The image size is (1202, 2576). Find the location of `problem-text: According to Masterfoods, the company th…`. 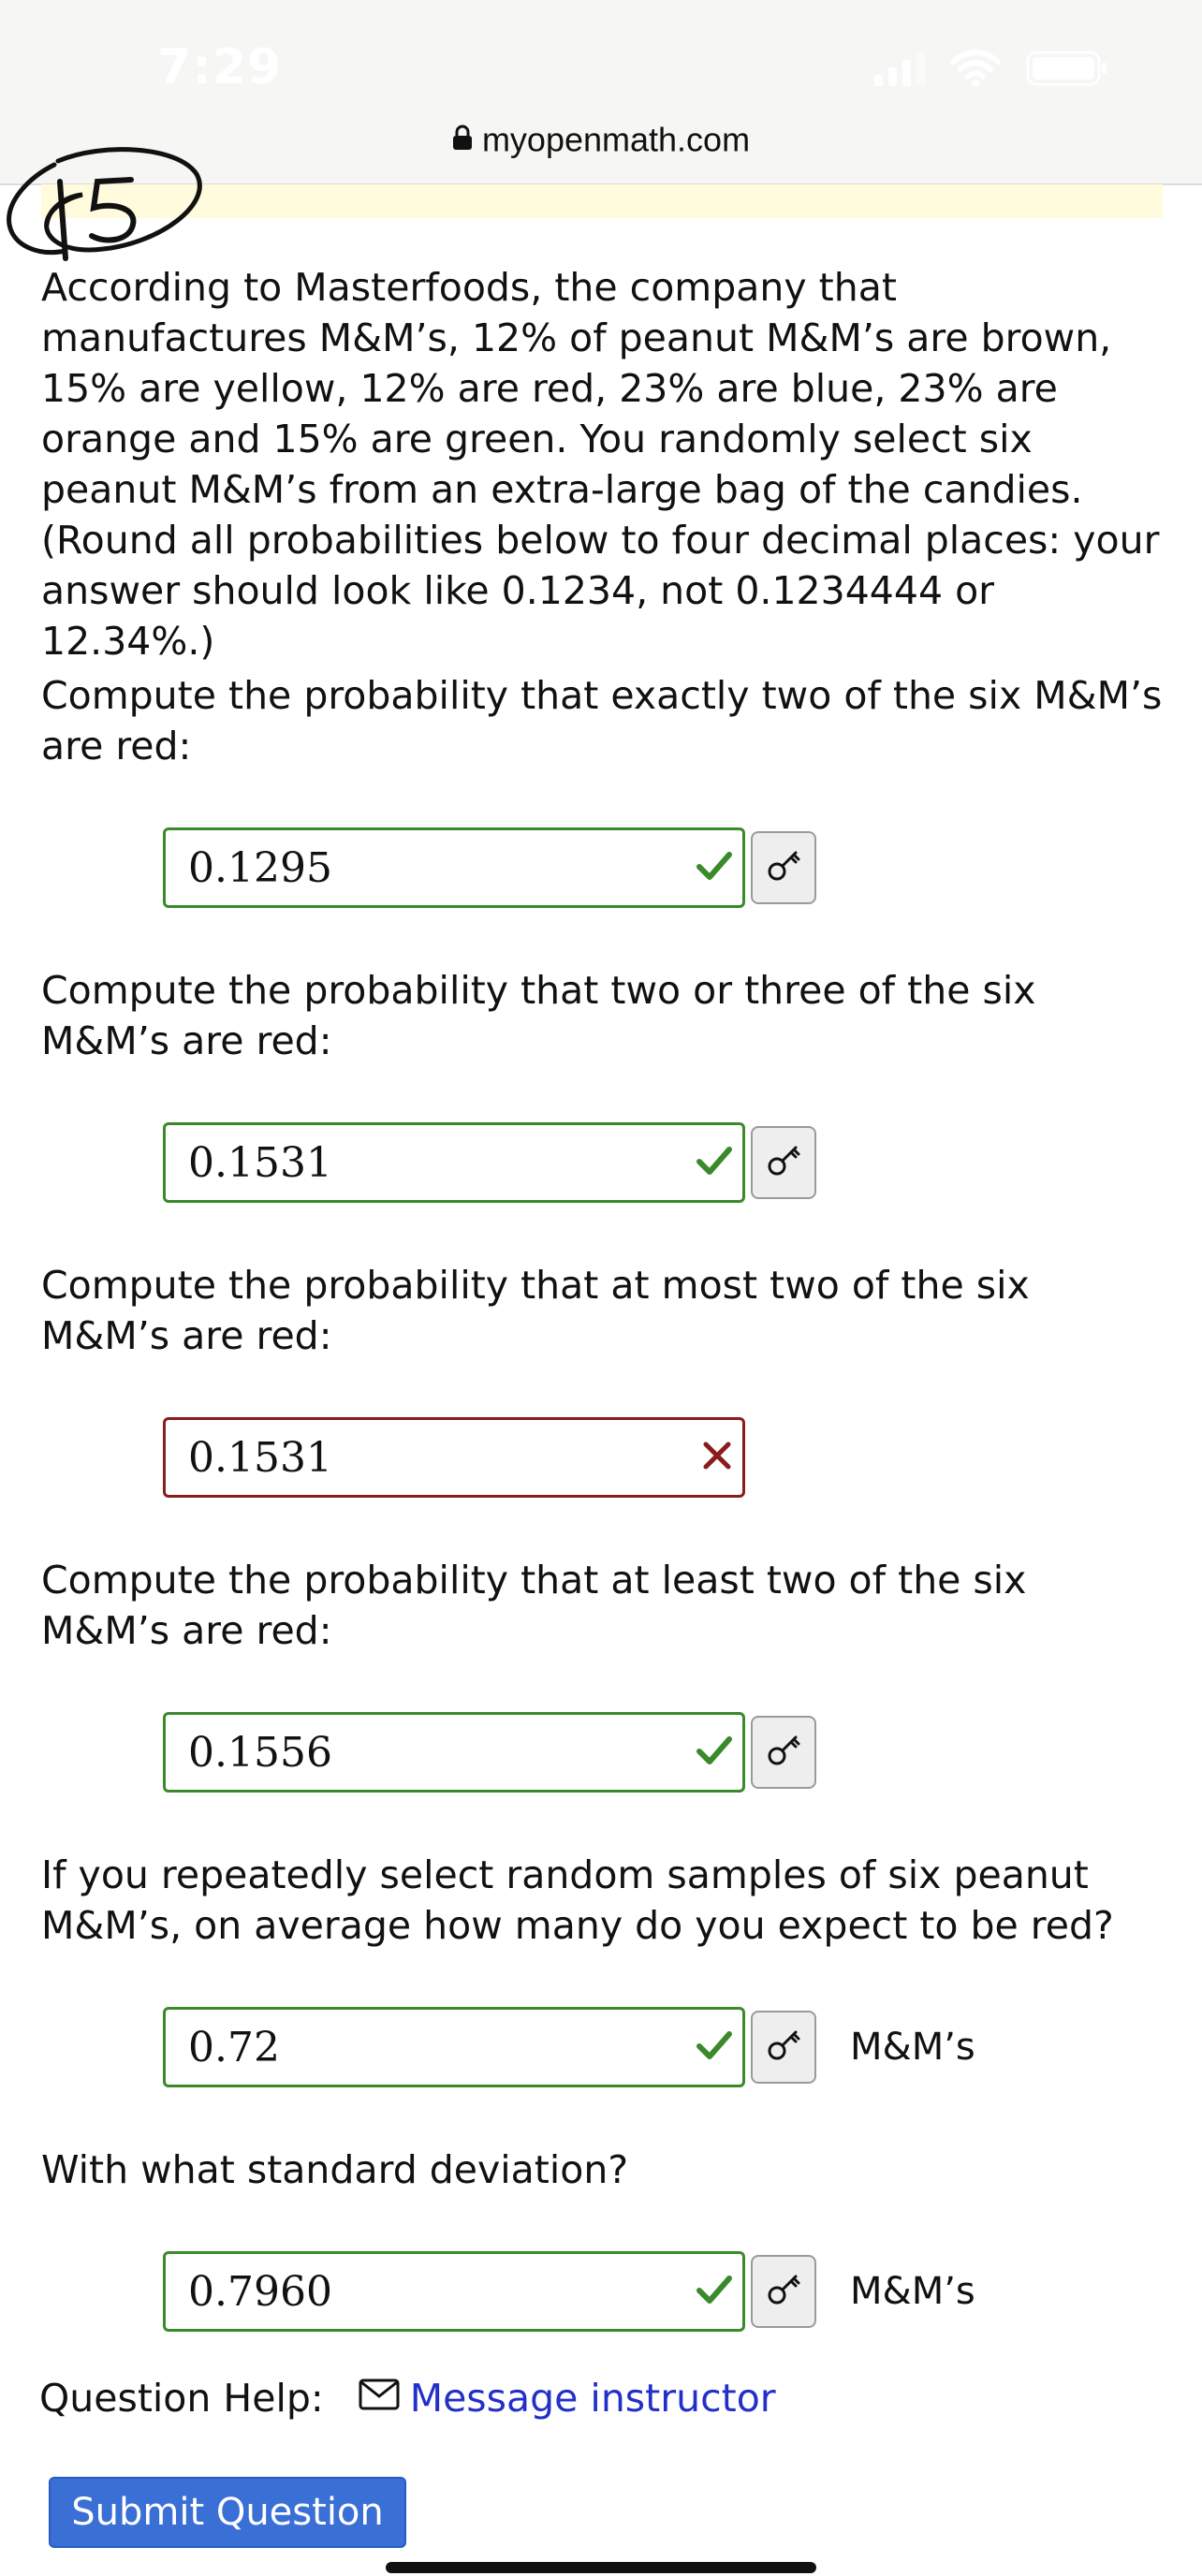

problem-text: According to Masterfoods, the company th… is located at coordinates (600, 465).